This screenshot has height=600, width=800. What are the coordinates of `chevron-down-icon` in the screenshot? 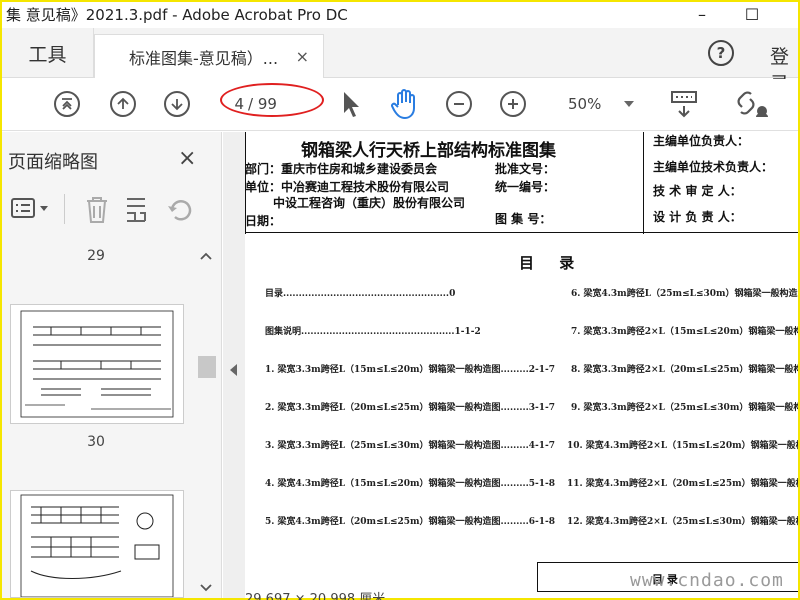 It's located at (629, 104).